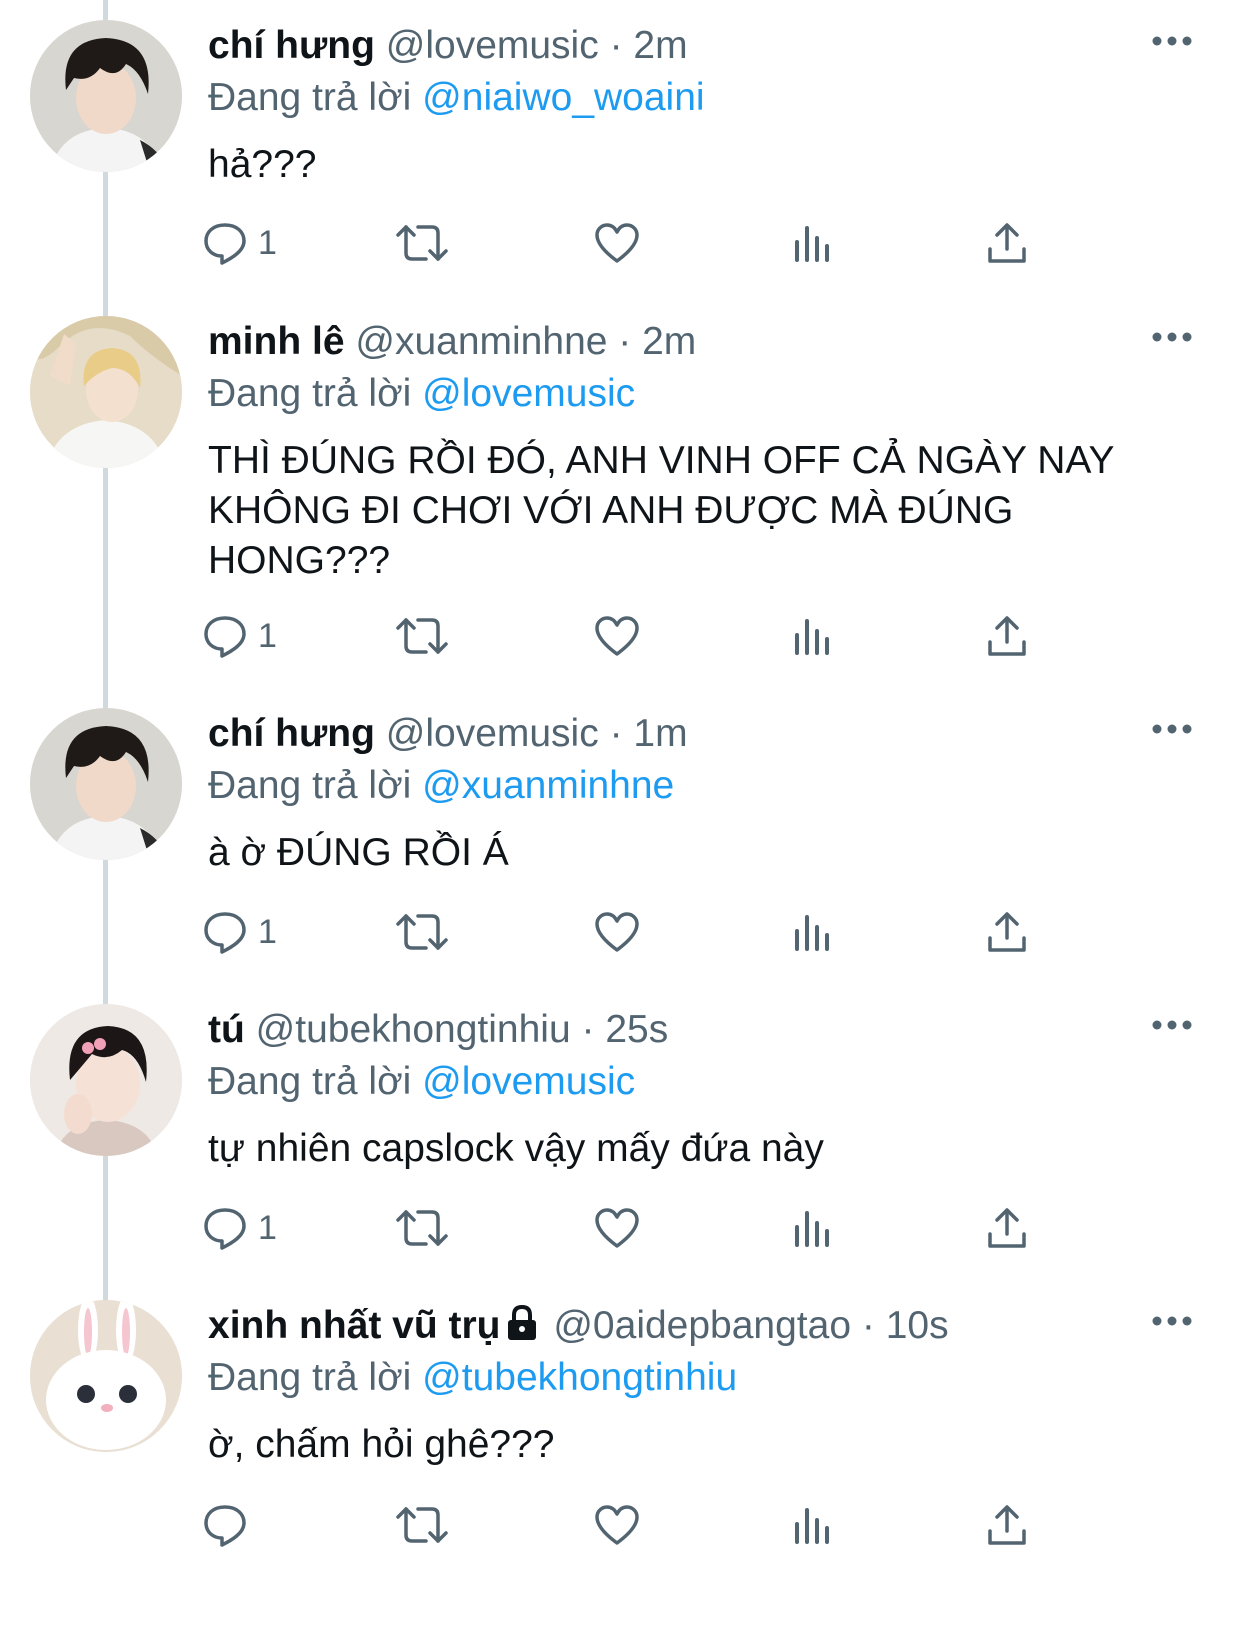  What do you see at coordinates (656, 1525) in the screenshot?
I see `action-bar` at bounding box center [656, 1525].